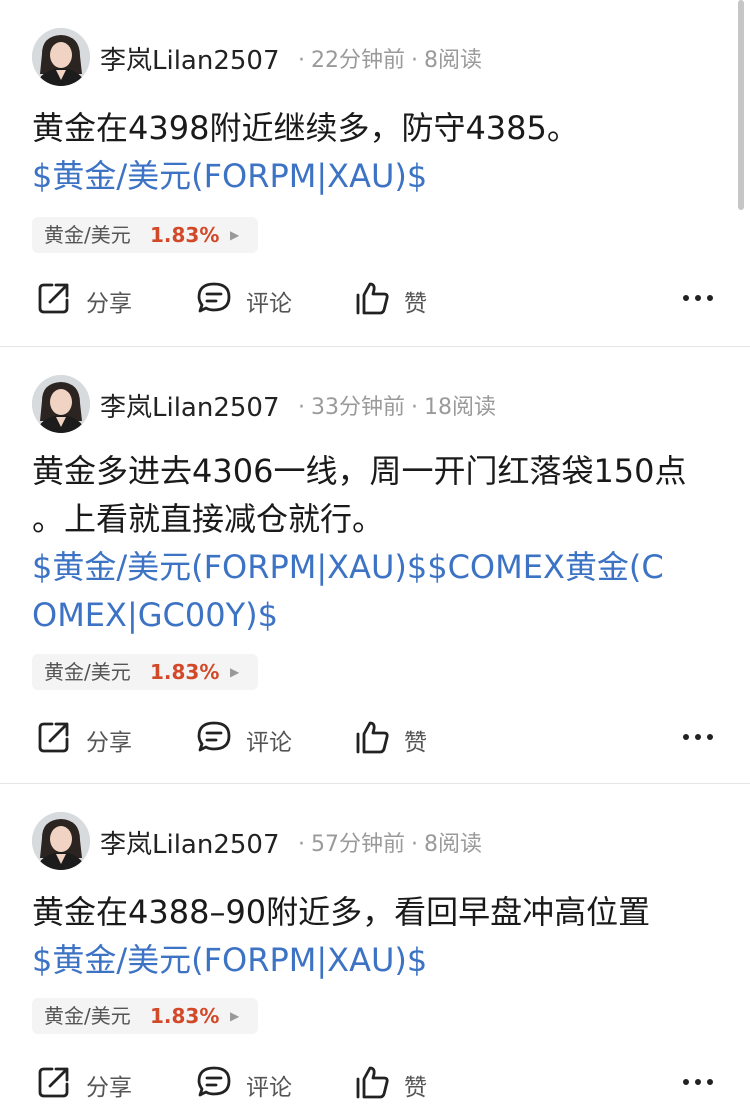  I want to click on post-meta: · 57分钟前 · 8阅读, so click(387, 842).